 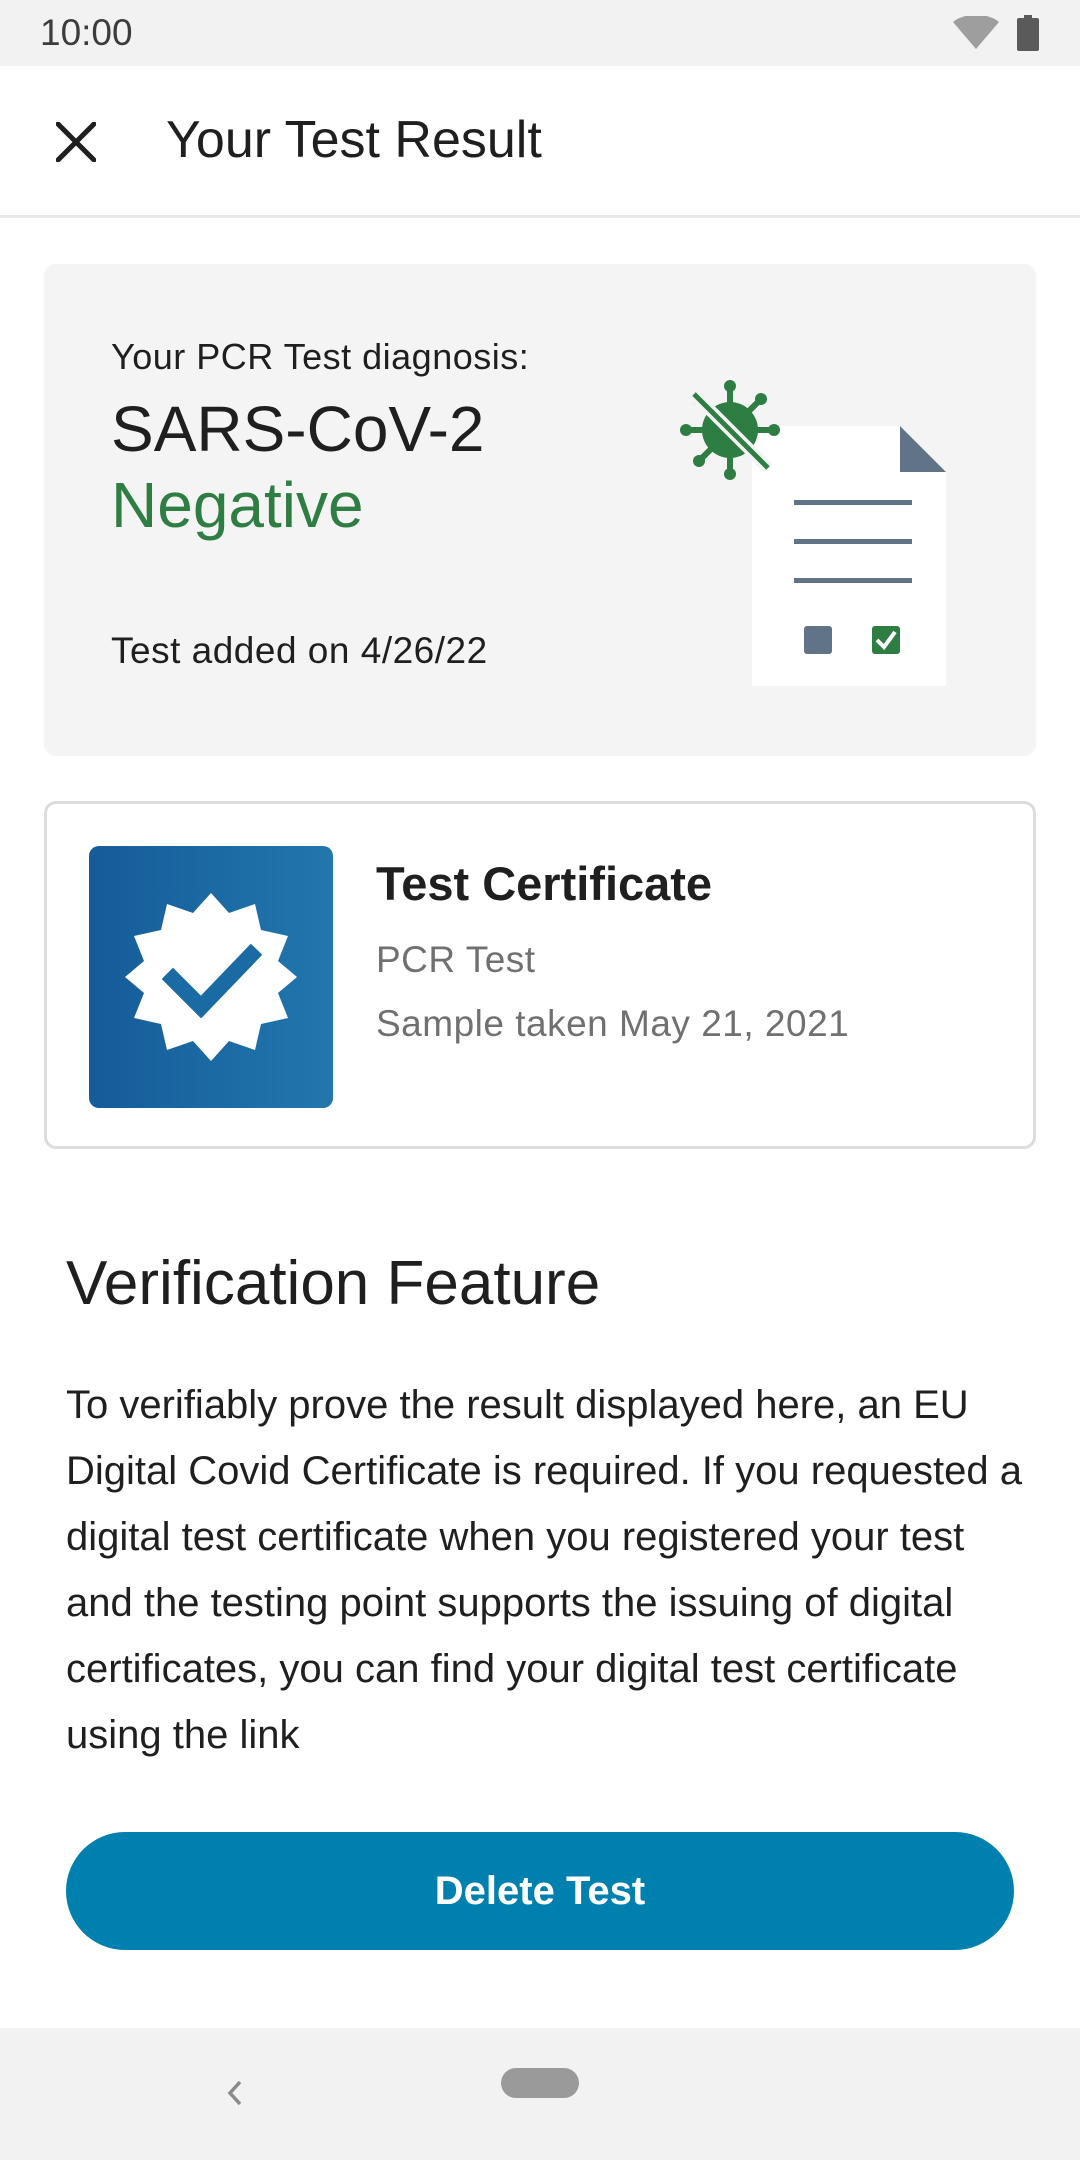 What do you see at coordinates (320, 356) in the screenshot?
I see `diagnosis-label: Your PCR Test diagnosis:` at bounding box center [320, 356].